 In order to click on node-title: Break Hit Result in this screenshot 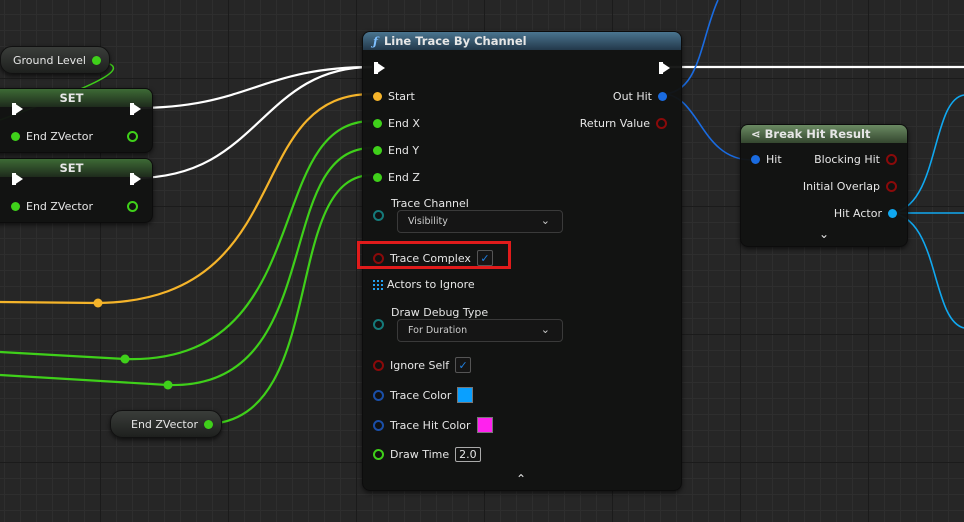, I will do `click(817, 134)`.